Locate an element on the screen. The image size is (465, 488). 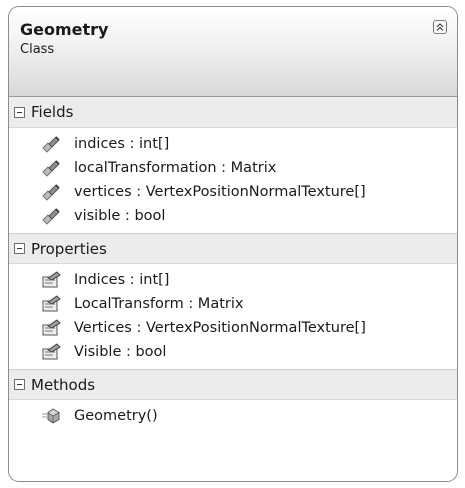
field-item: visible : bool is located at coordinates (233, 216).